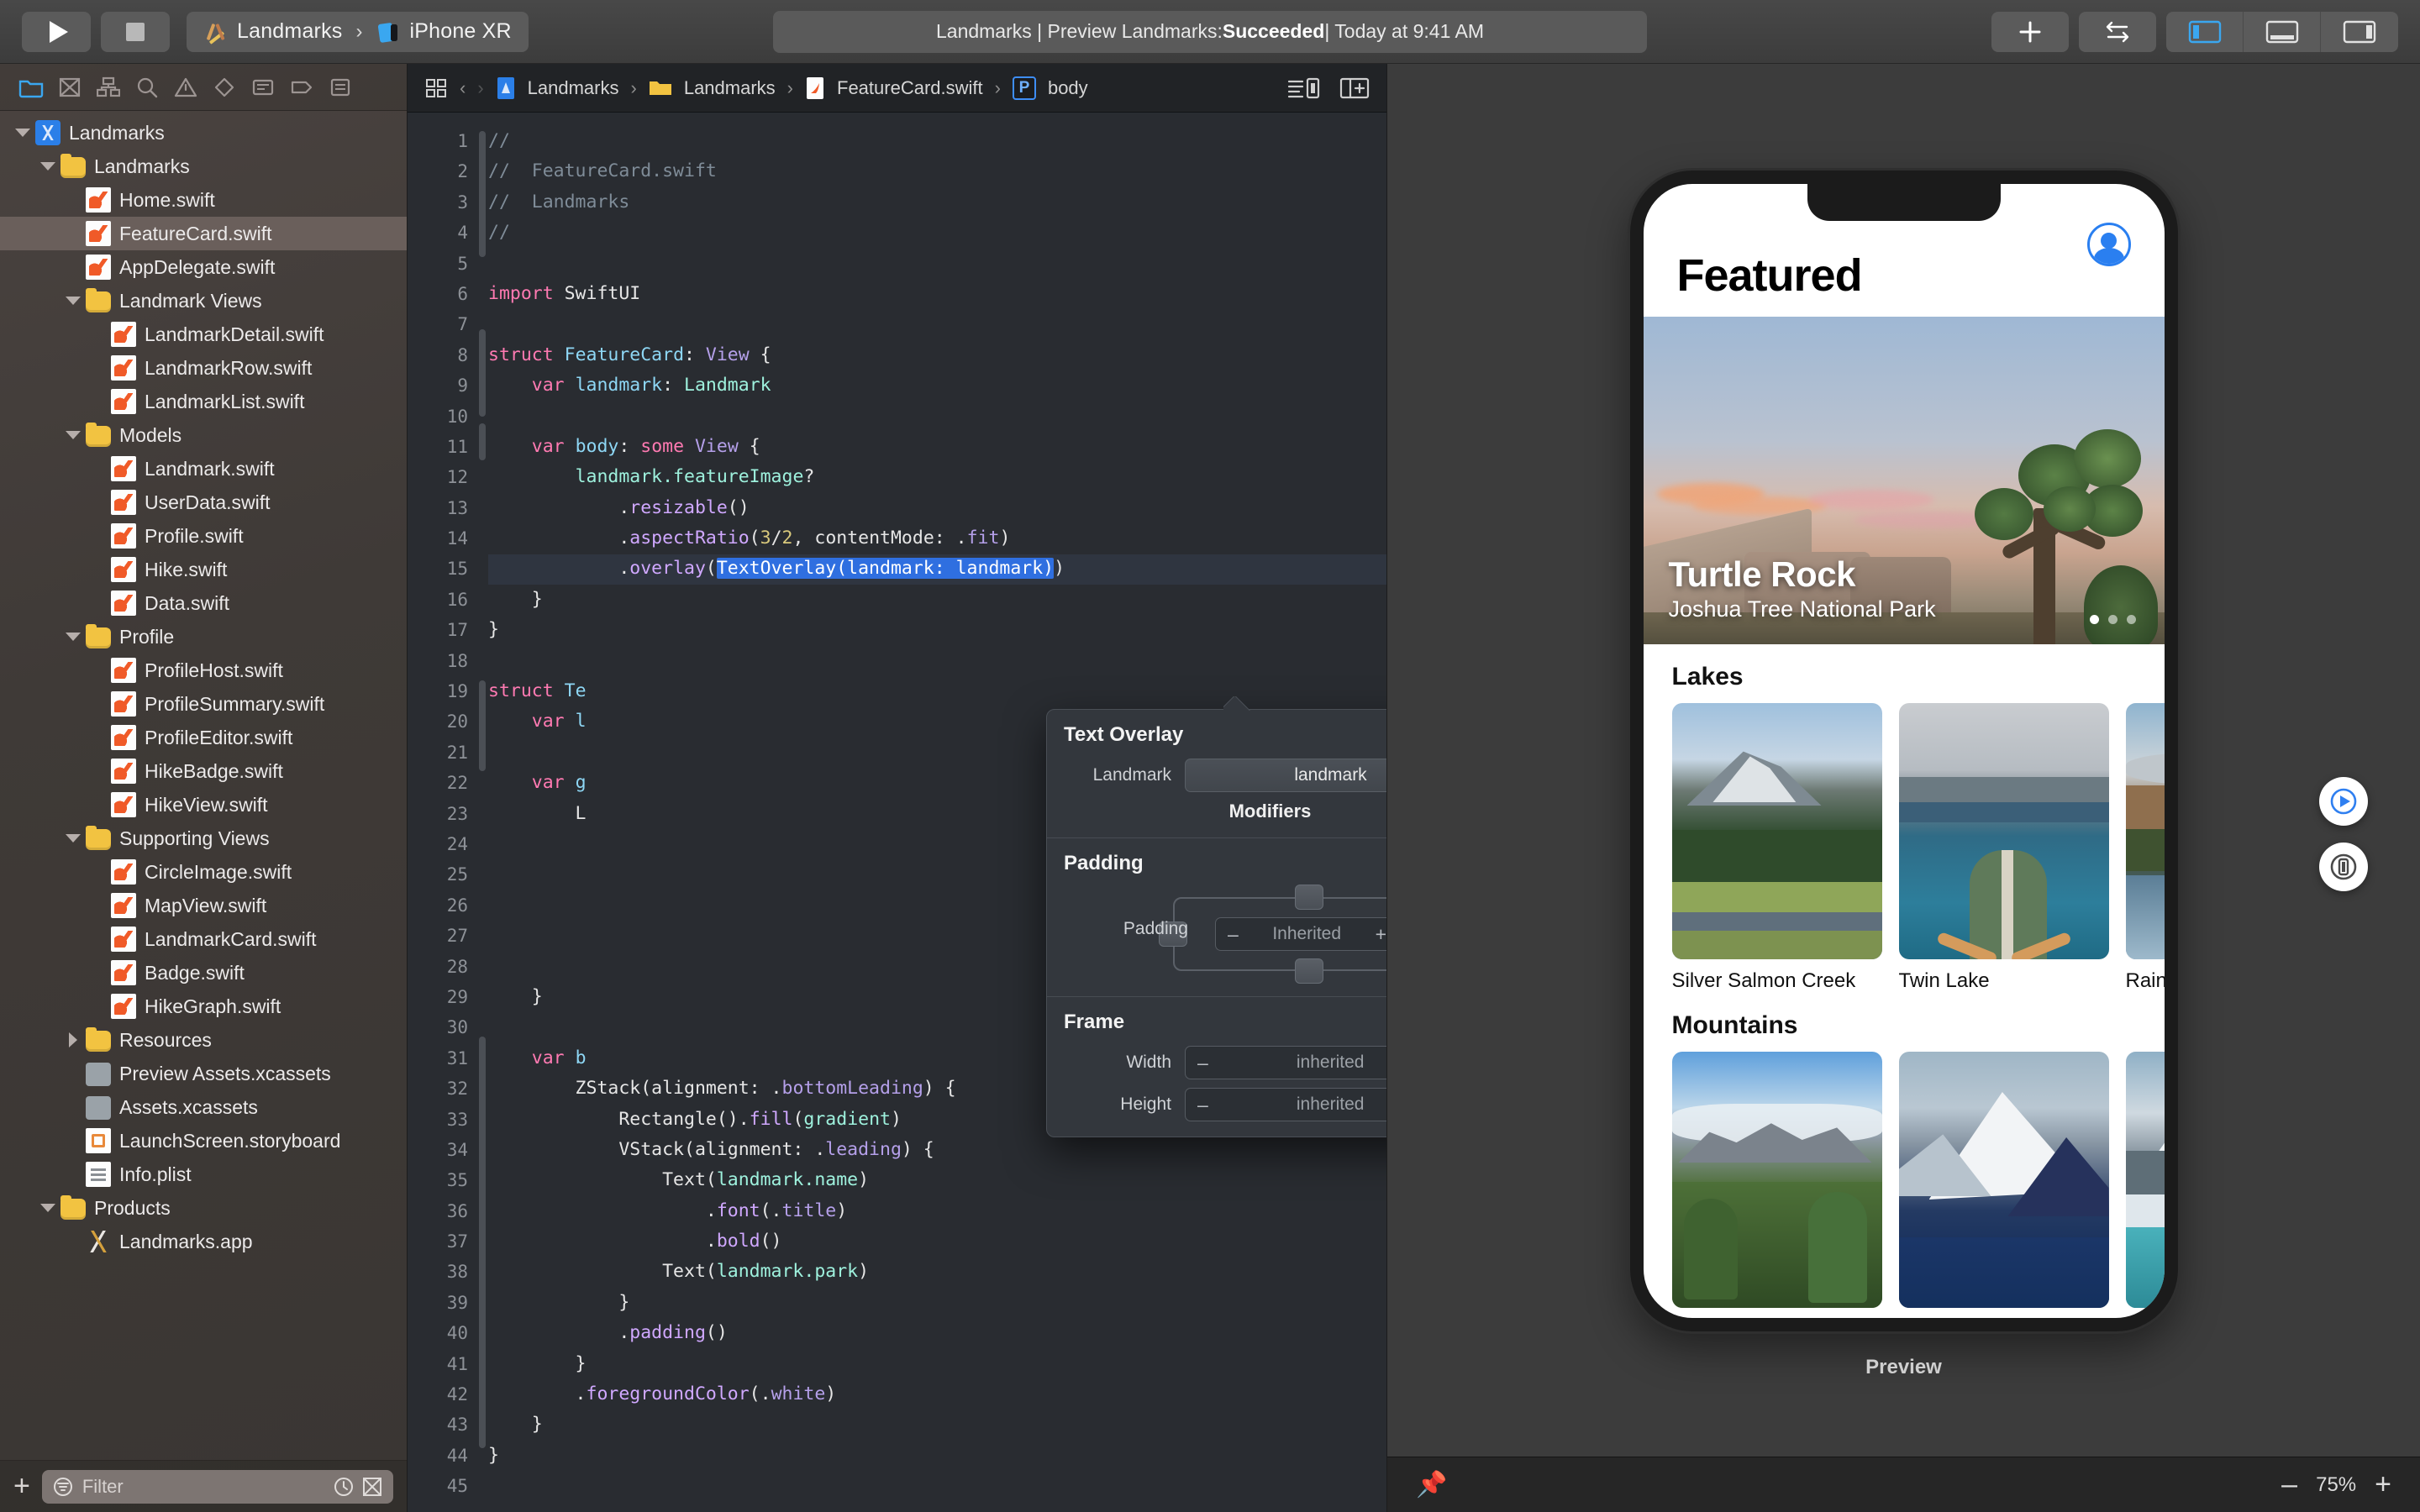  Describe the element at coordinates (203, 670) in the screenshot. I see `file-tree-row: ProfileHost.swift` at that location.